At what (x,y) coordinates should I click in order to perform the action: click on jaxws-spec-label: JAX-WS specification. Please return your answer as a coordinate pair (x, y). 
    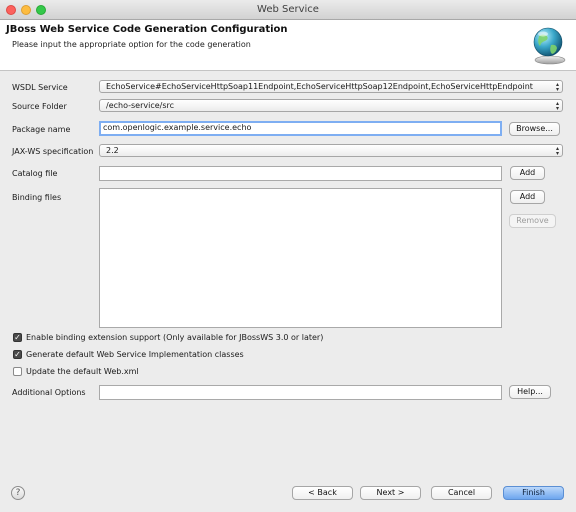
    Looking at the image, I should click on (53, 151).